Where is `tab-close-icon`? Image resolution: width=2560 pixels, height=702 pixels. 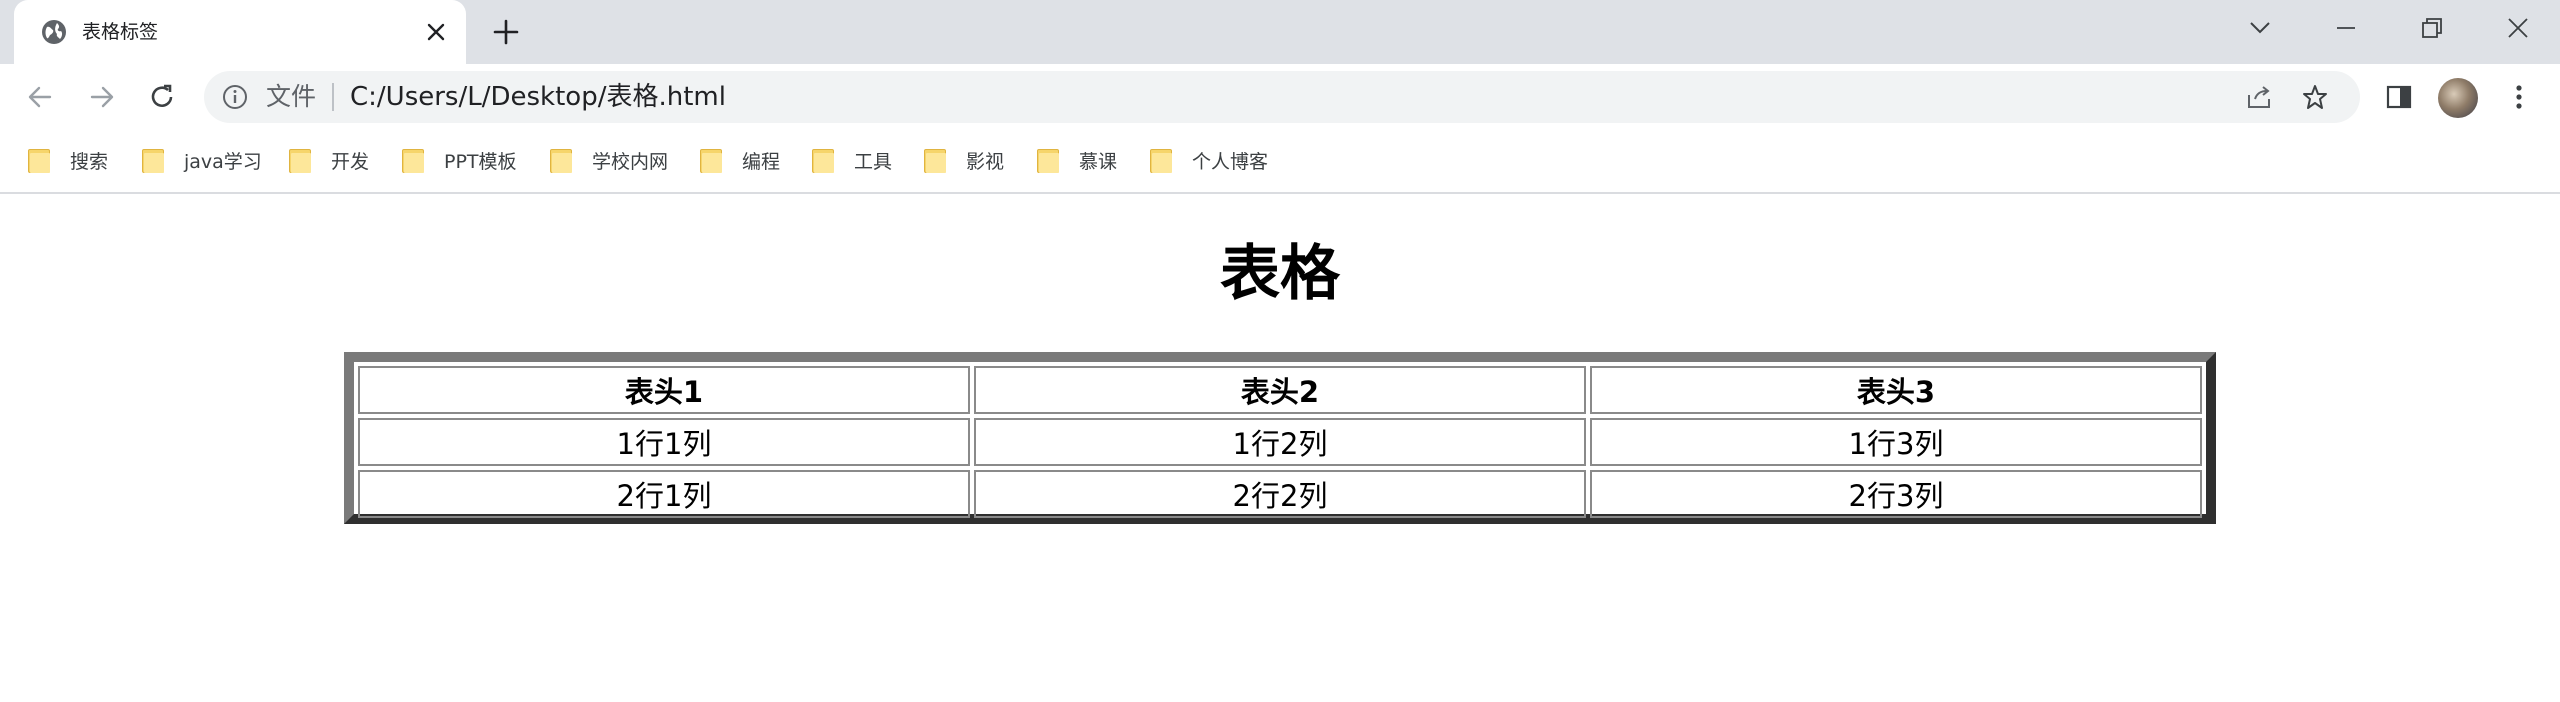 tab-close-icon is located at coordinates (436, 32).